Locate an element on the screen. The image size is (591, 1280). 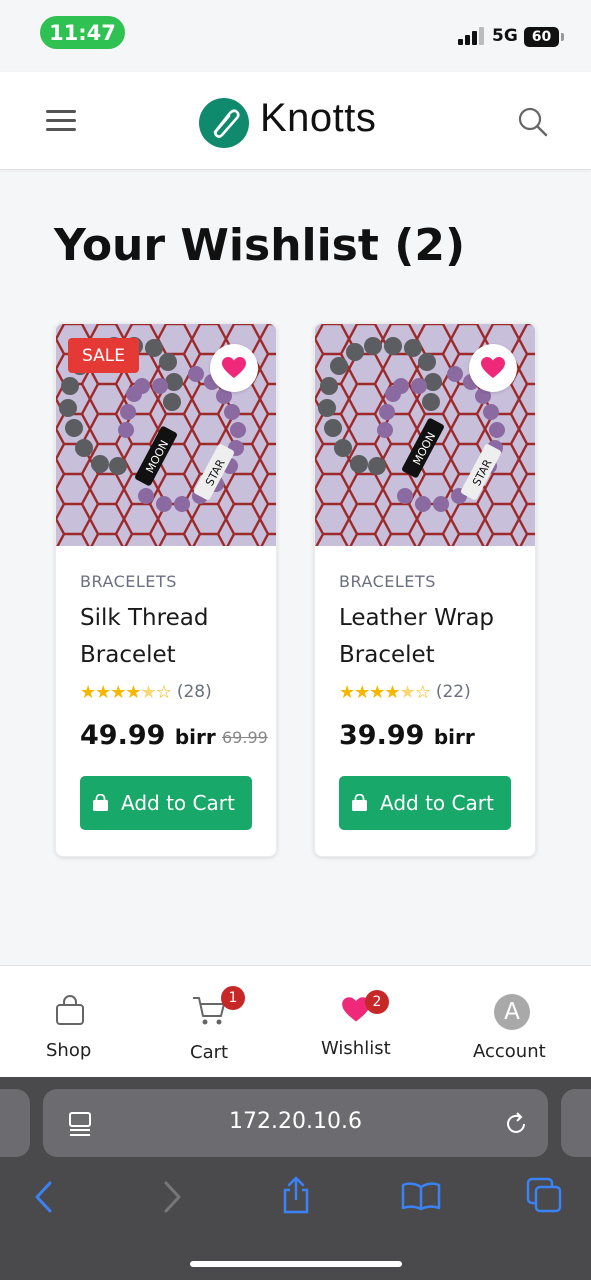
old-price: 69.99 is located at coordinates (245, 737).